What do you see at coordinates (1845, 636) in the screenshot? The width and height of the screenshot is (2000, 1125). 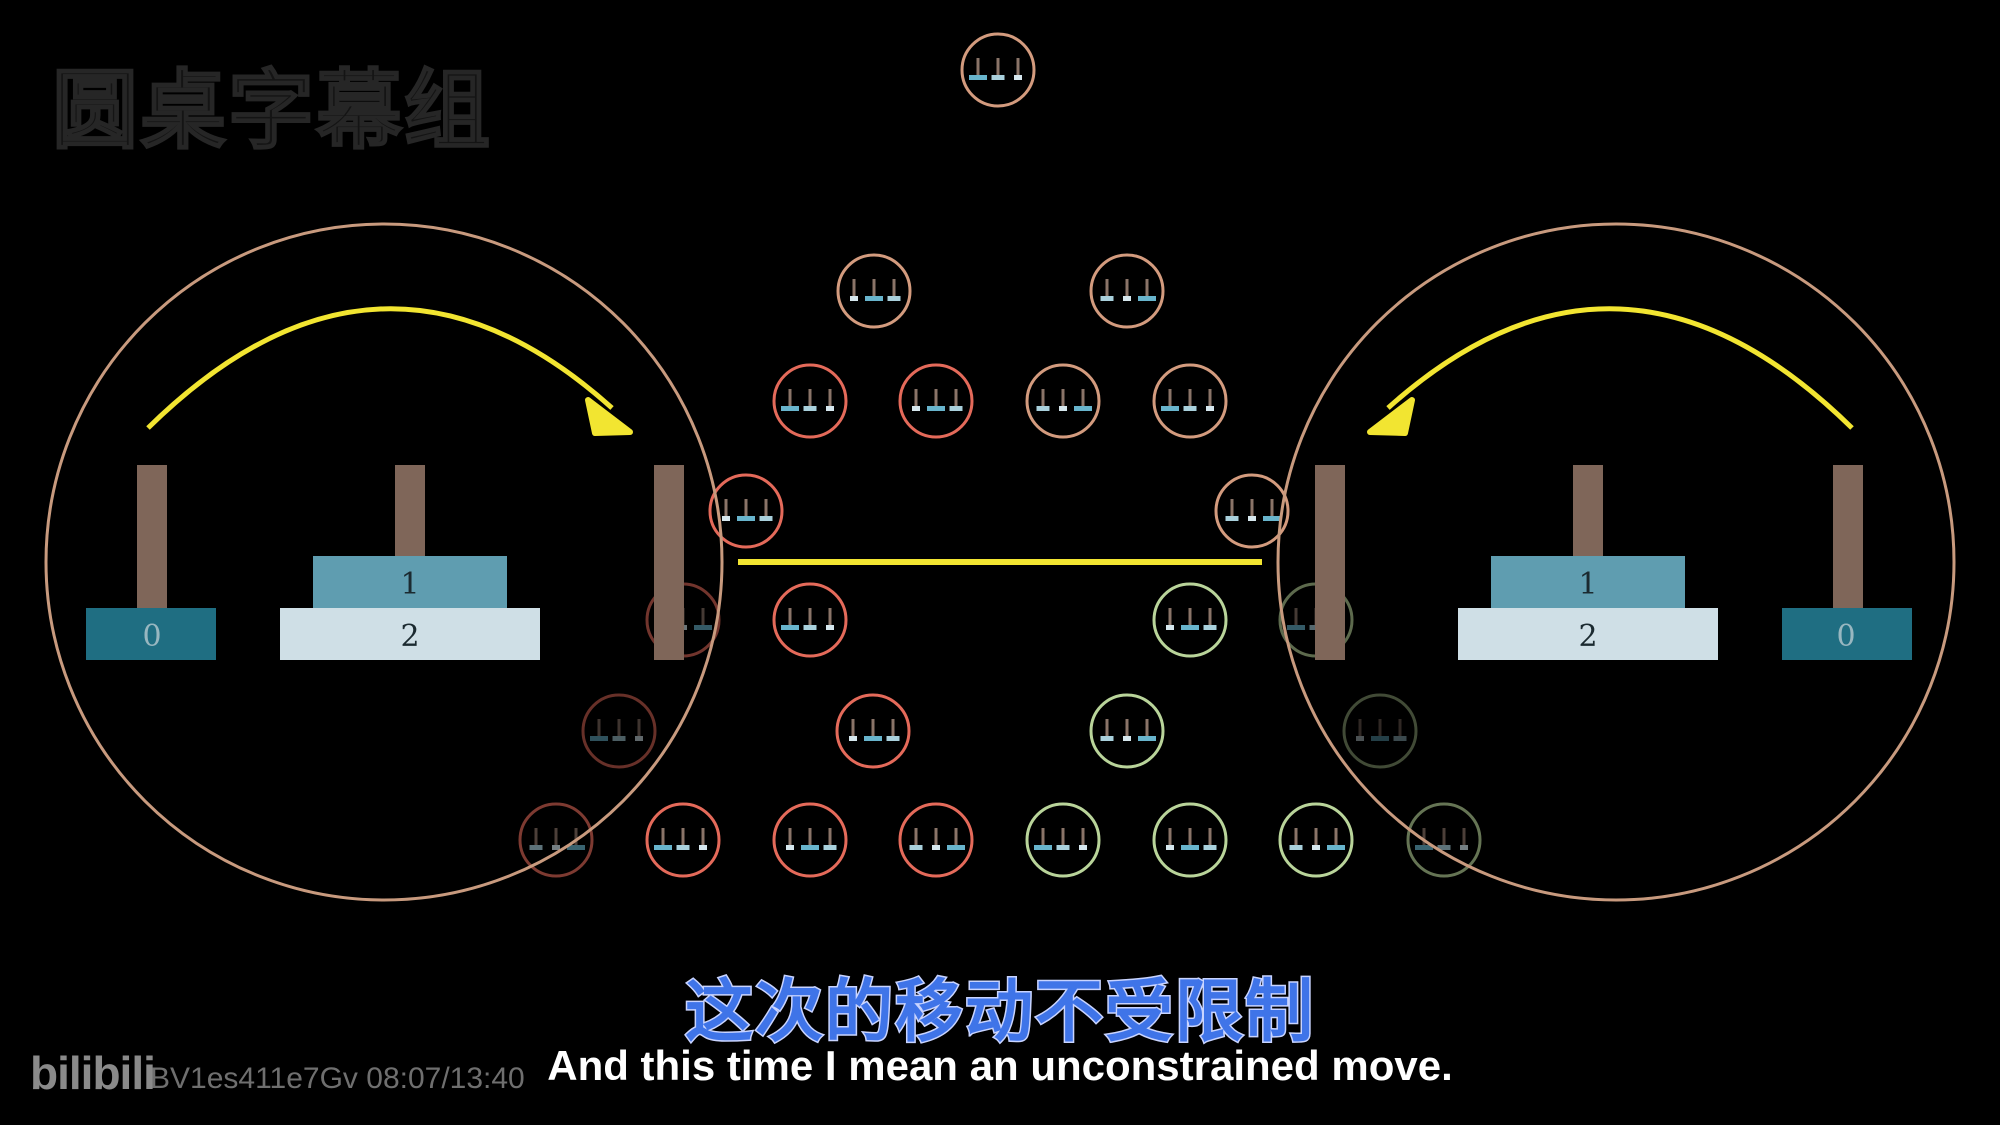 I see `right-disk-0-label: 0` at bounding box center [1845, 636].